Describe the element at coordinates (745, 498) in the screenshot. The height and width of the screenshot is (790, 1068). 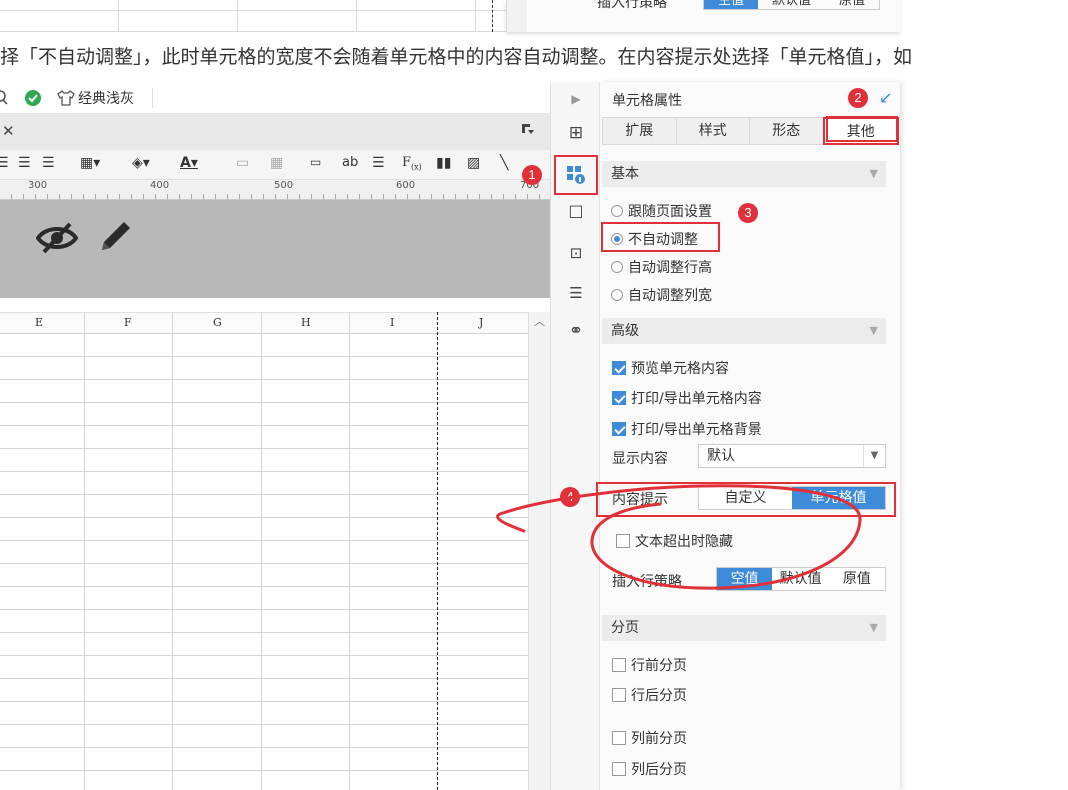
I see `tip-option-custom: 自定义` at that location.